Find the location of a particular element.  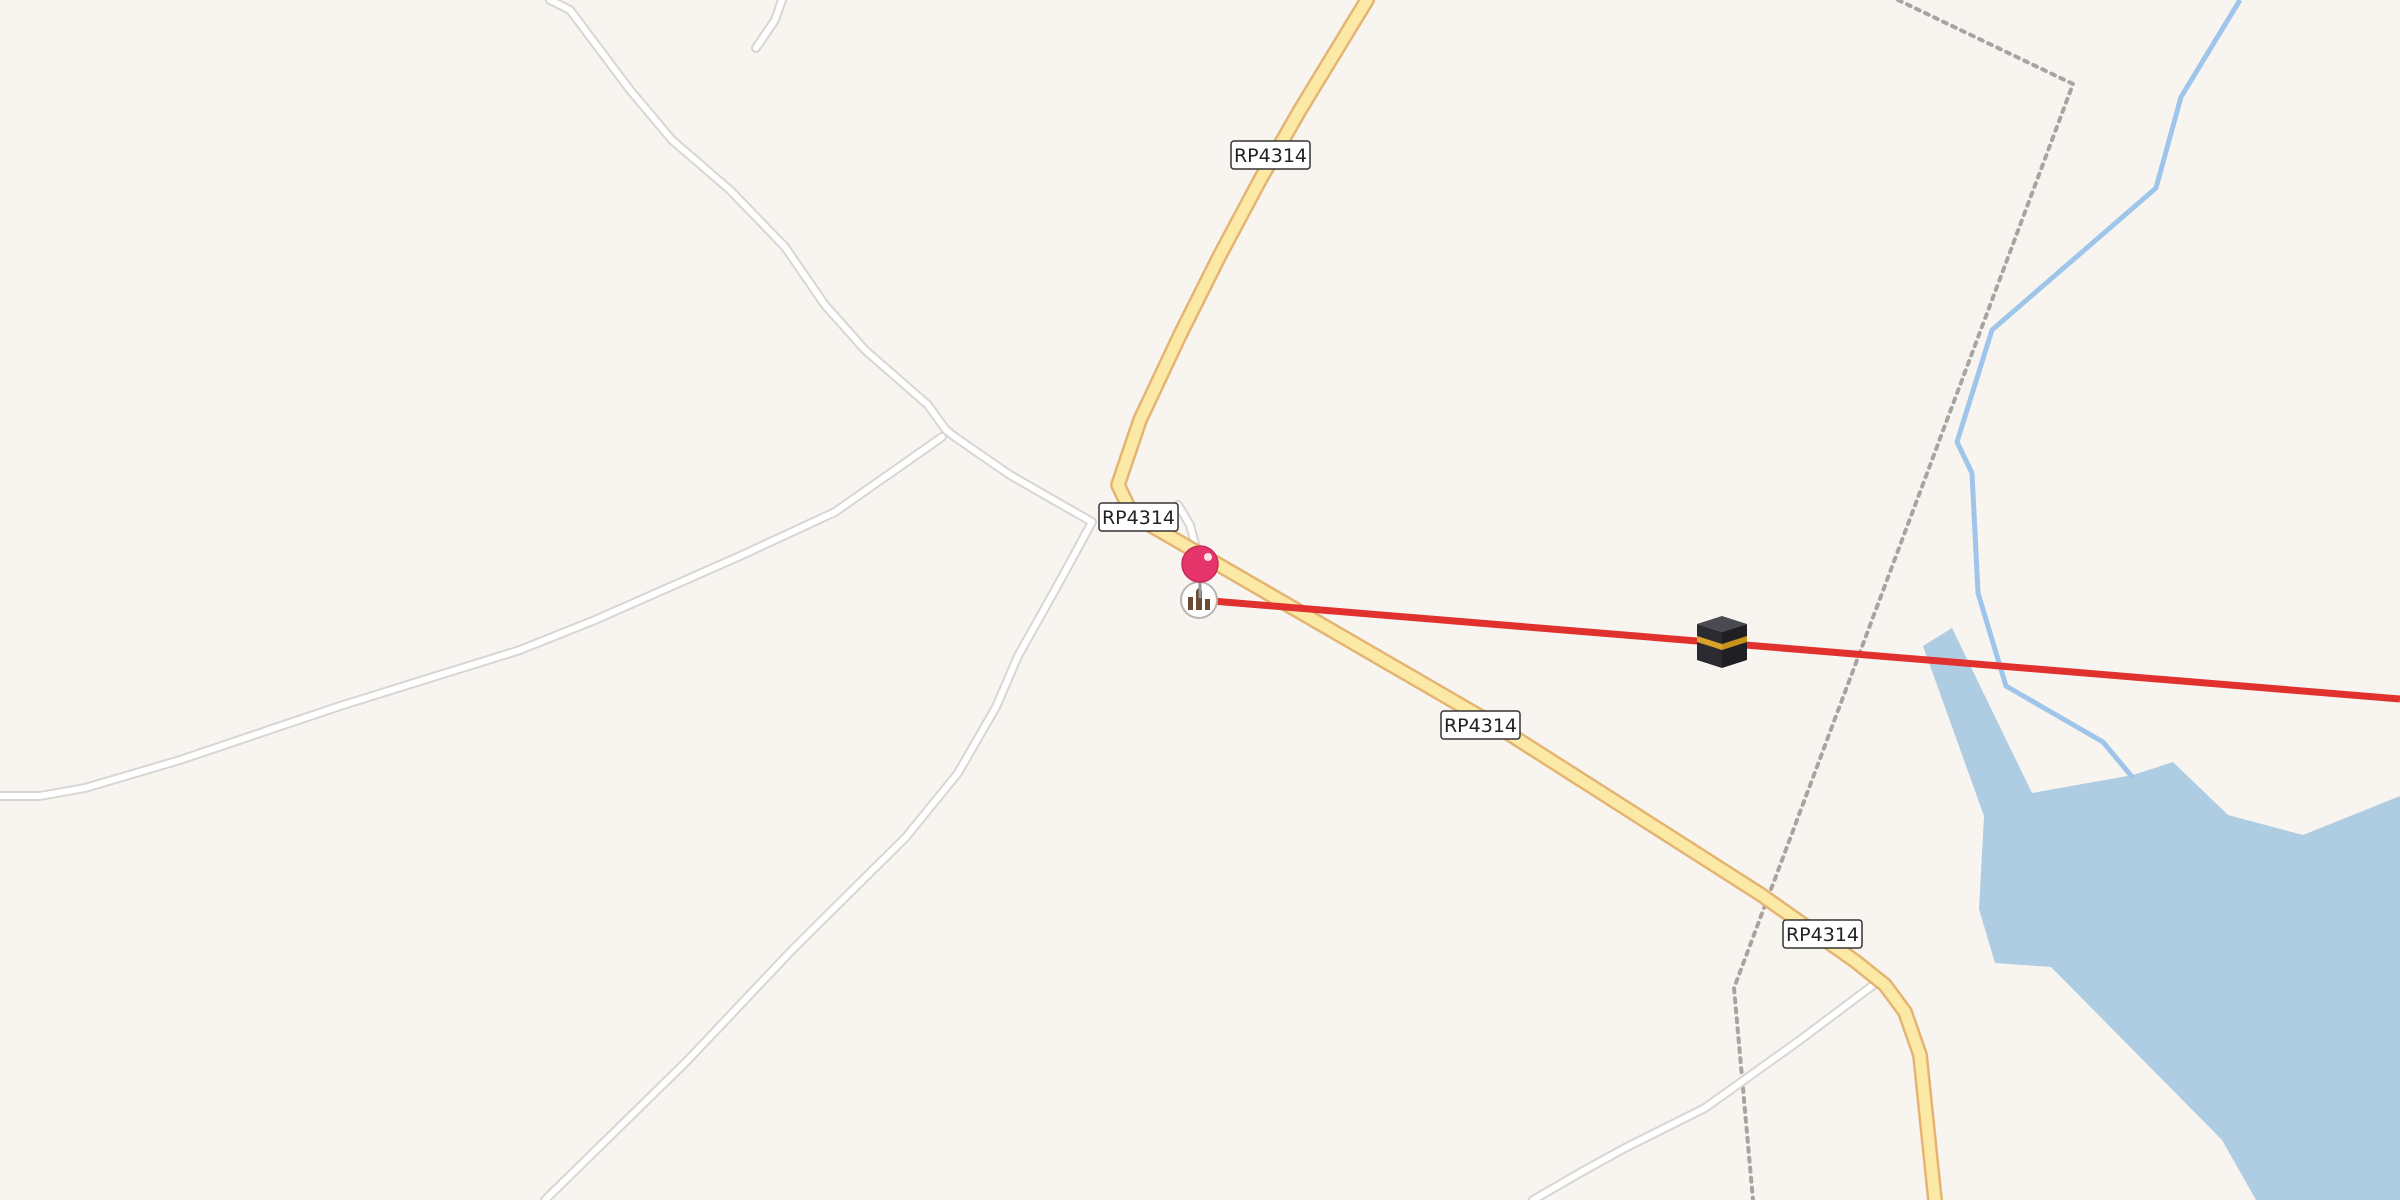

kaaba-icon is located at coordinates (1722, 642).